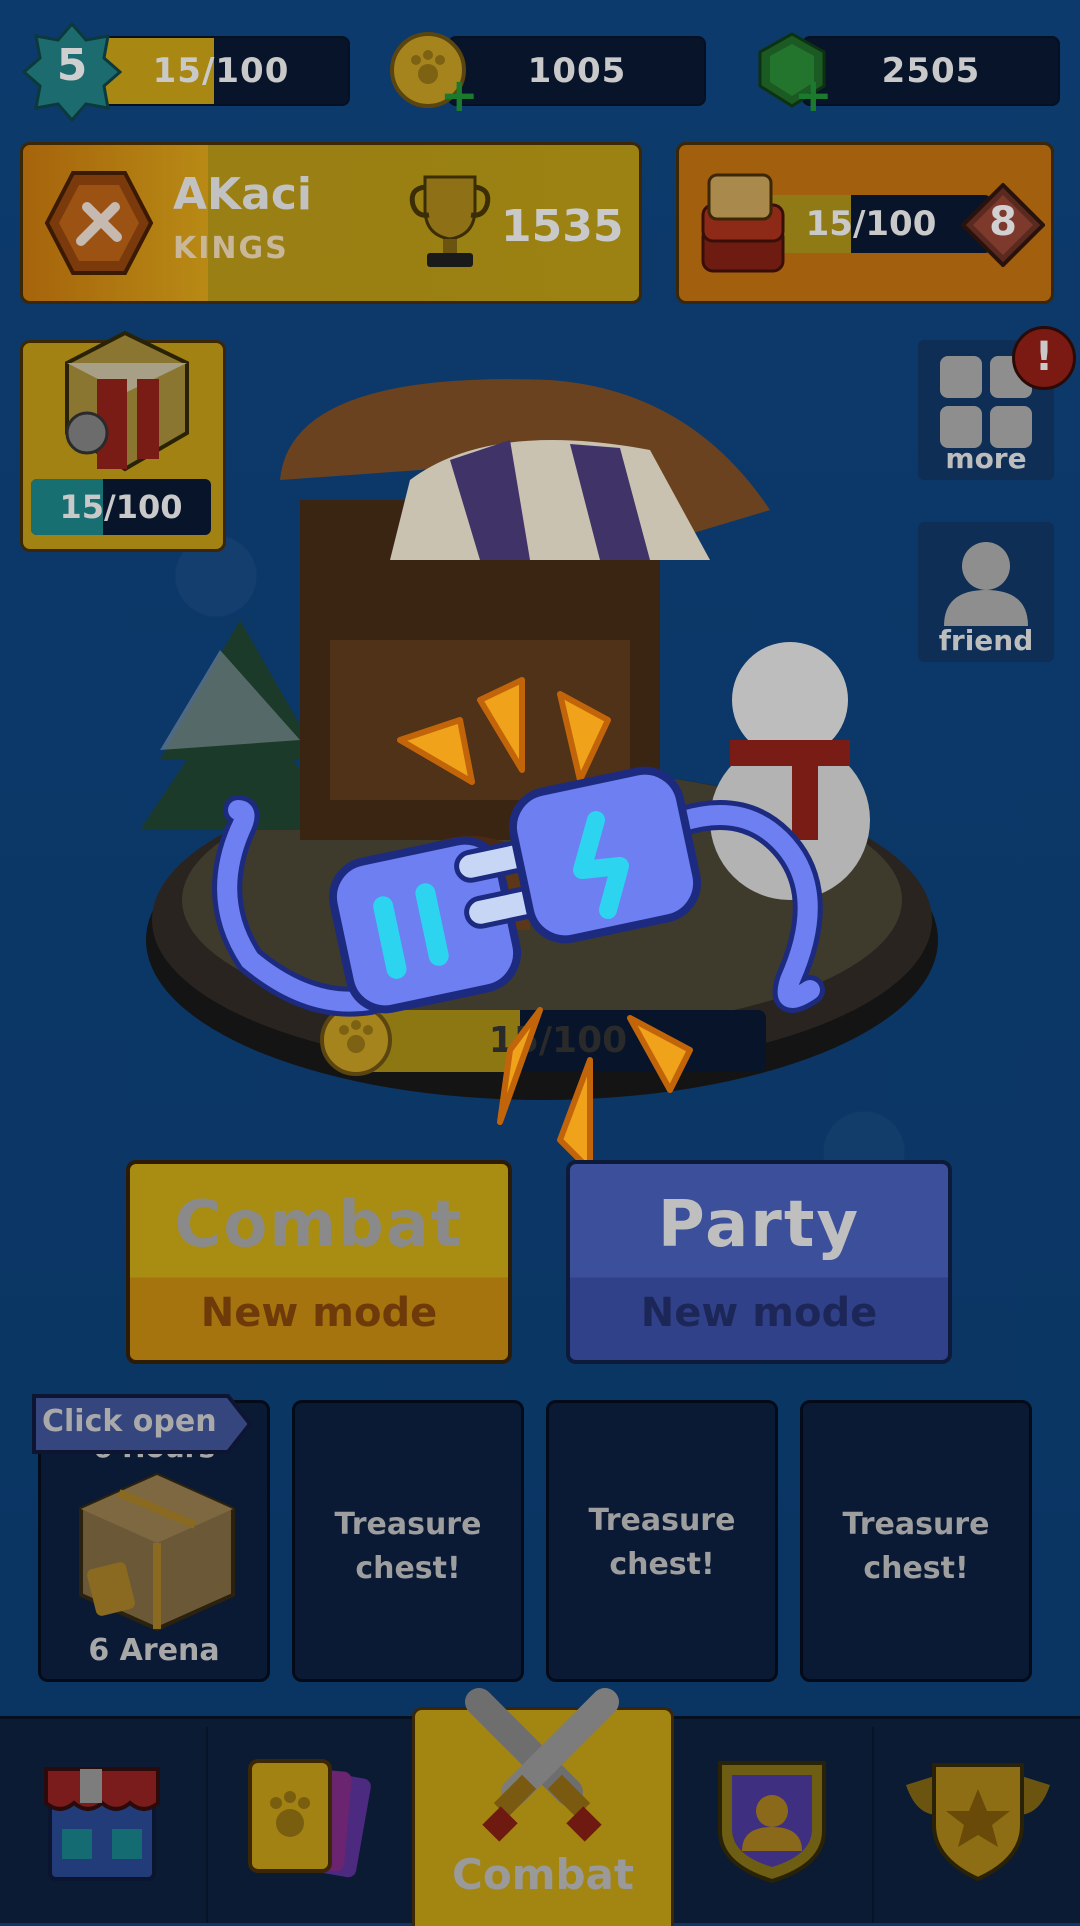 The height and width of the screenshot is (1926, 1080). I want to click on nav-rank-button, so click(977, 1821).